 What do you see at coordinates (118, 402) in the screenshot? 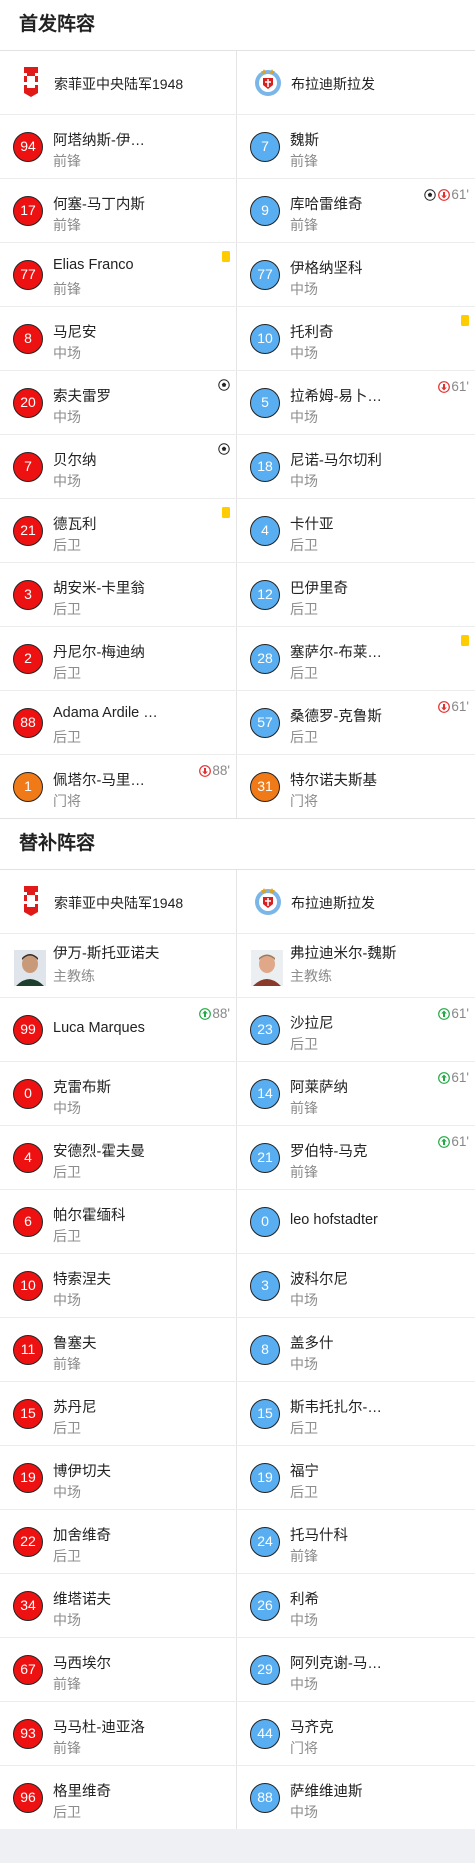
I see `home-player: 20 索夫雷罗 中场` at bounding box center [118, 402].